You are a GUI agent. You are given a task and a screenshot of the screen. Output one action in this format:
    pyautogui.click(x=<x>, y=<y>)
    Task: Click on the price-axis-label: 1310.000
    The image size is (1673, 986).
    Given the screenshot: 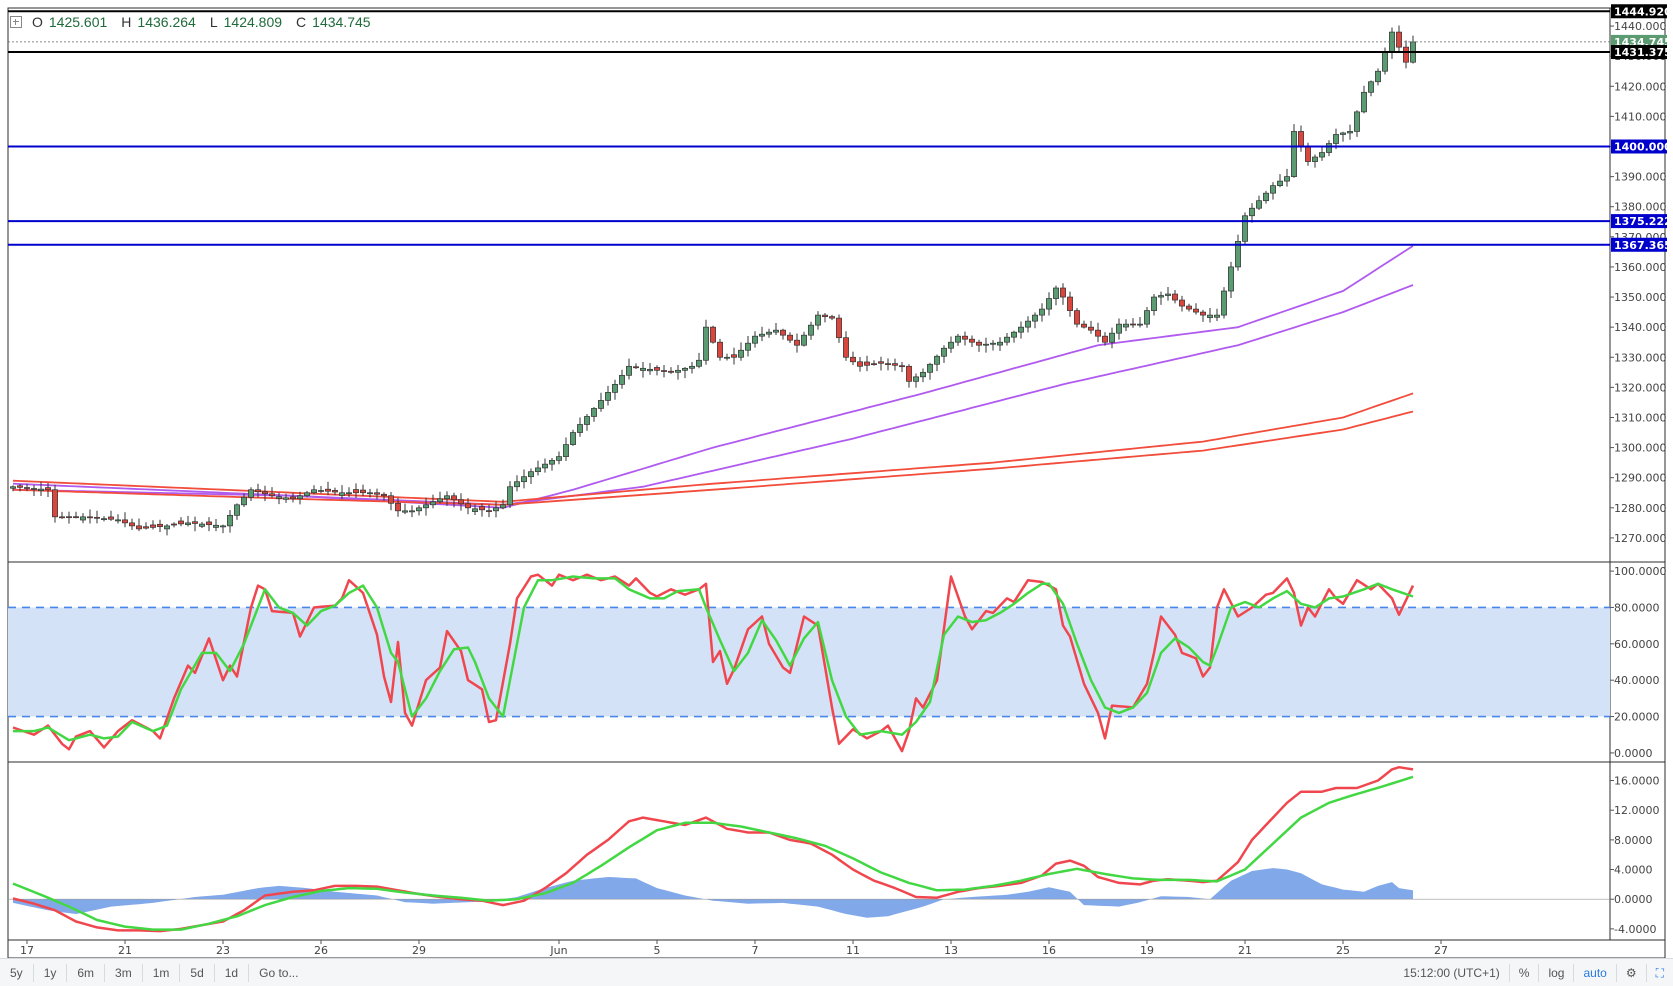 What is the action you would take?
    pyautogui.click(x=1640, y=417)
    